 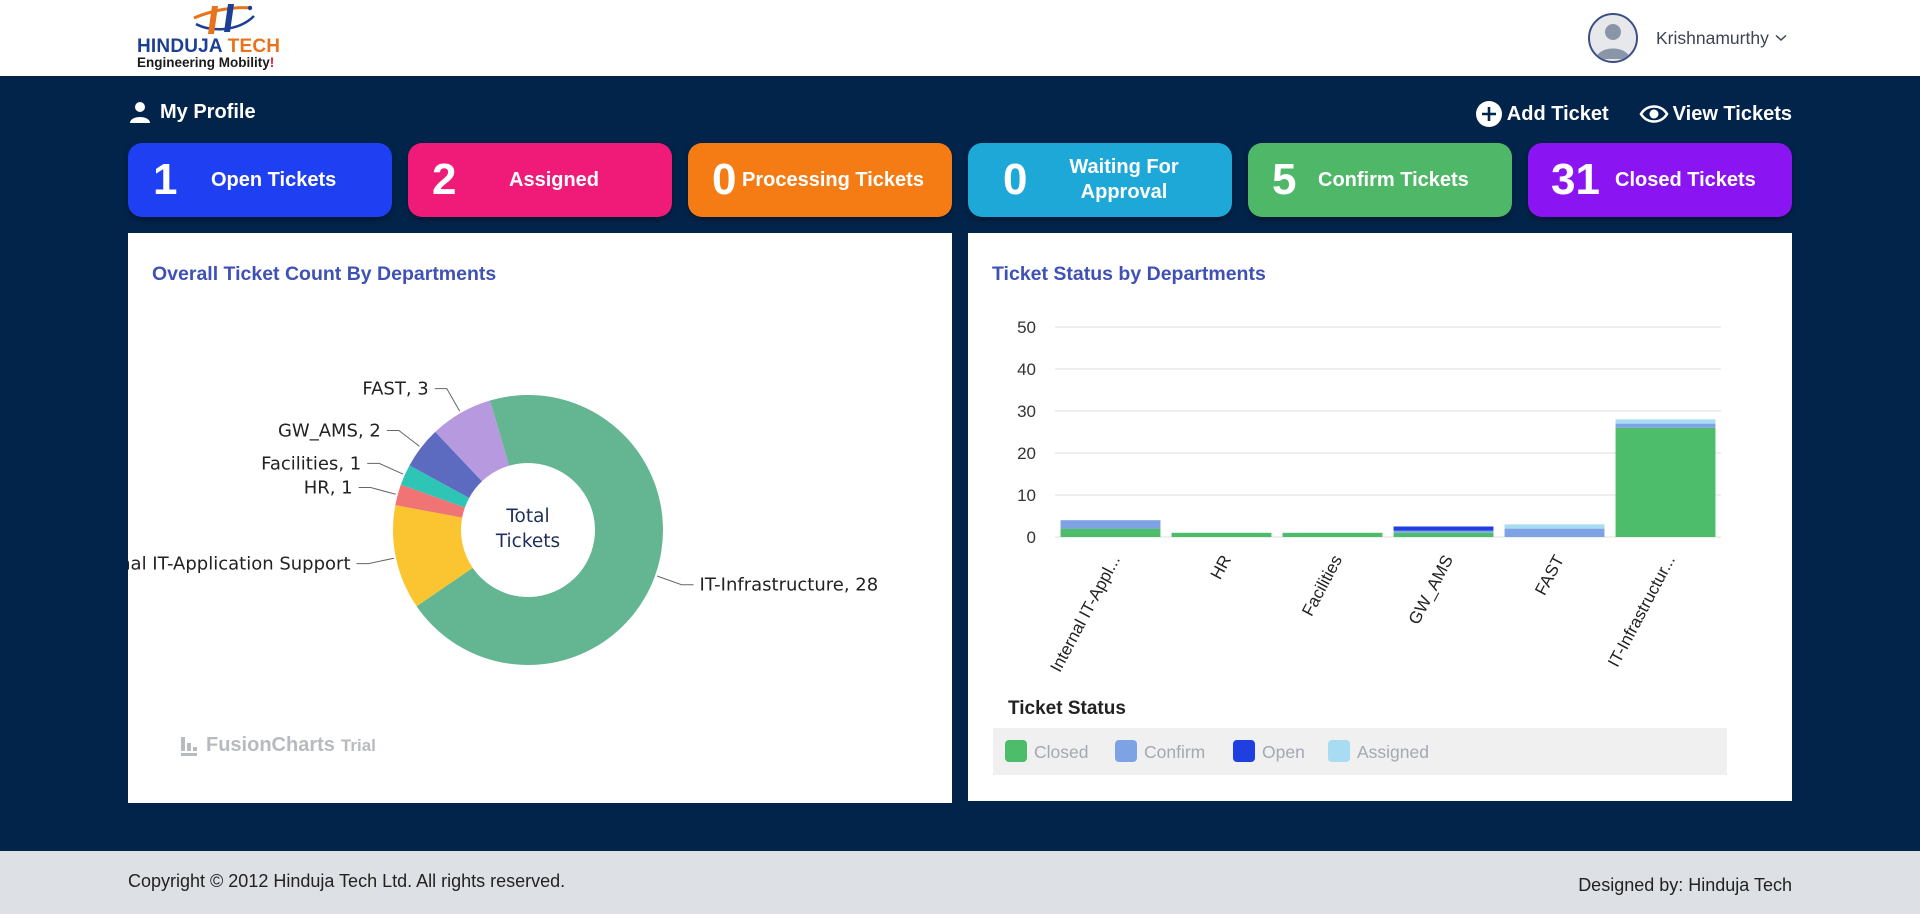 I want to click on bar-segment-closed-hr, so click(x=1221, y=534).